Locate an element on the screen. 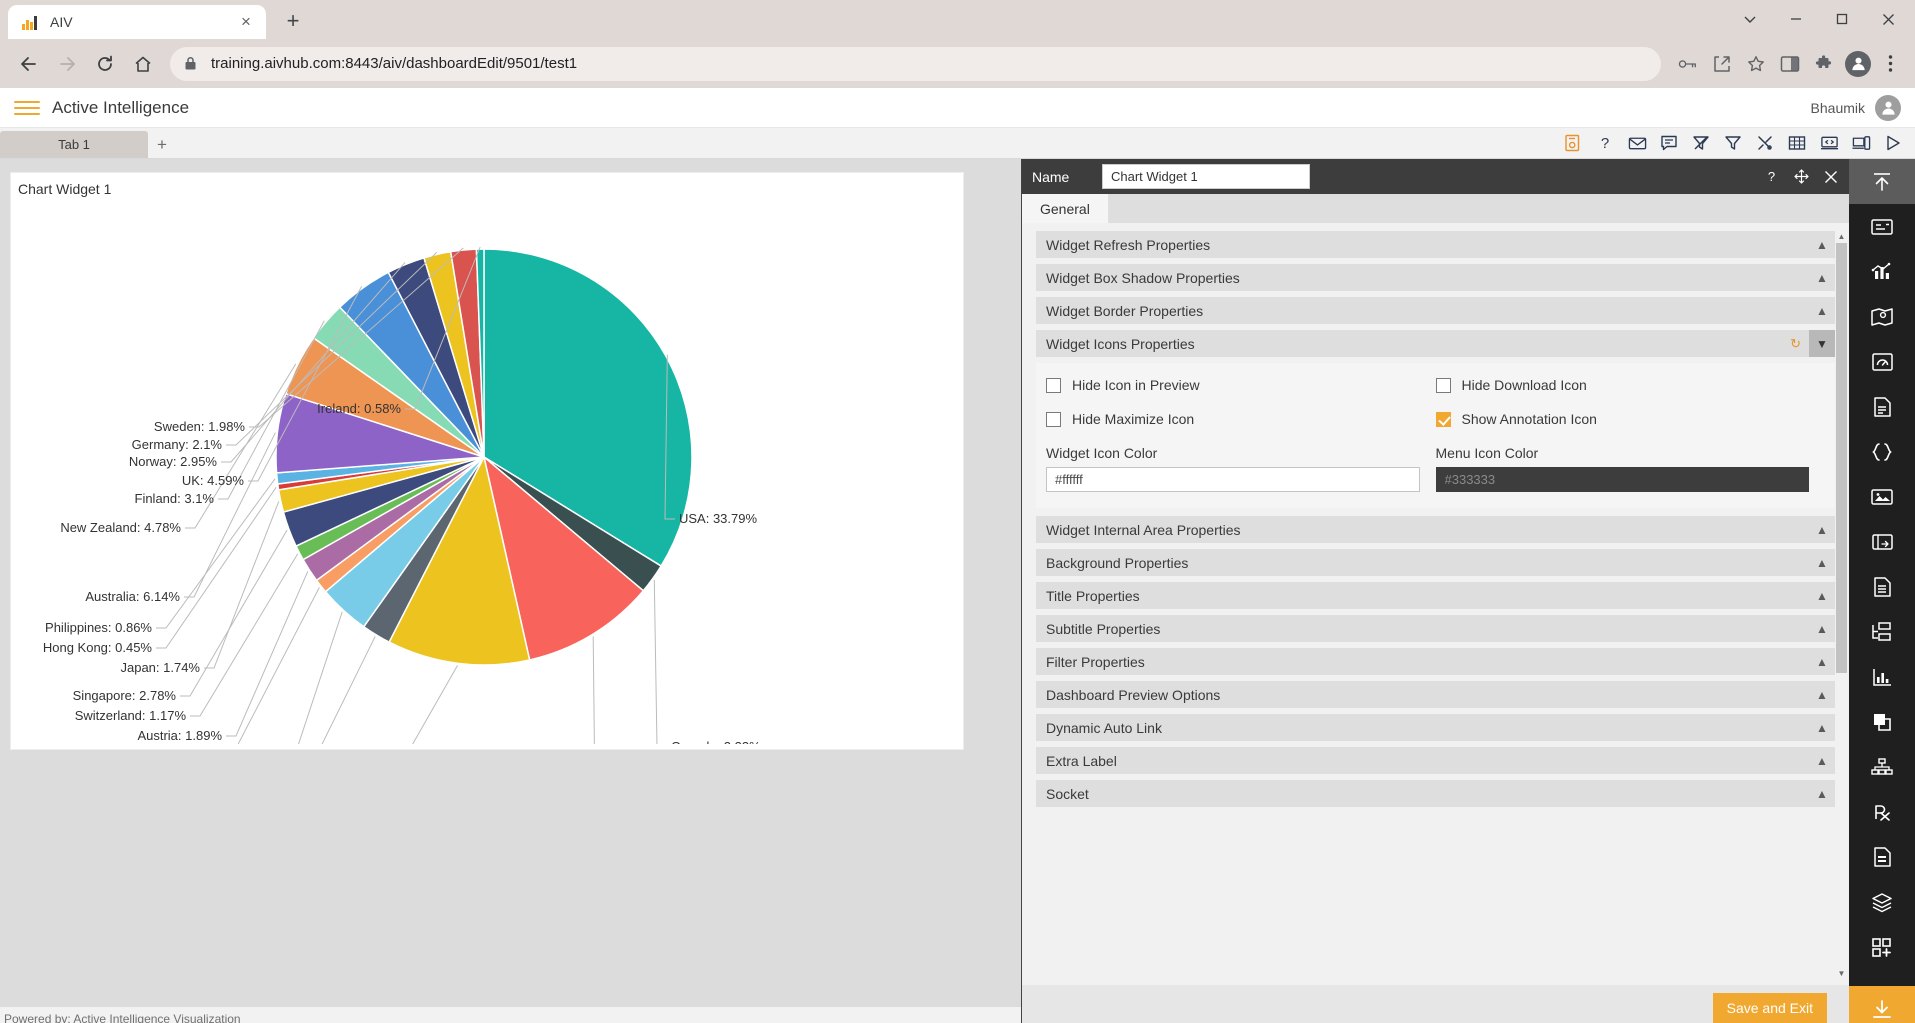 This screenshot has height=1023, width=1915. close-panel-icon is located at coordinates (1831, 177).